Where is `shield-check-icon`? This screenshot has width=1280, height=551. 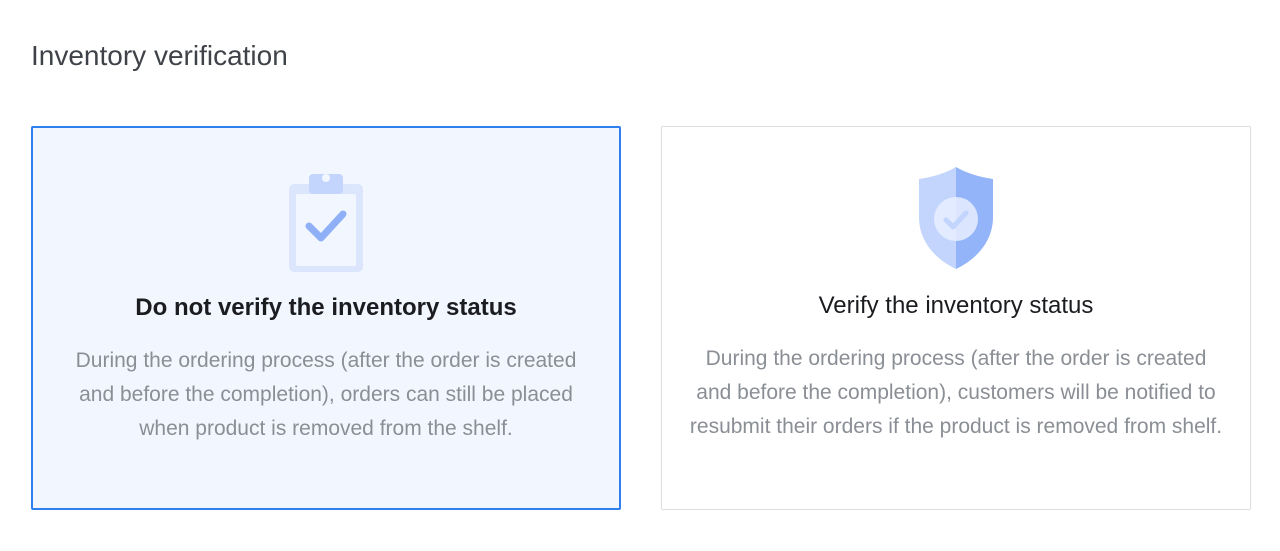 shield-check-icon is located at coordinates (956, 218).